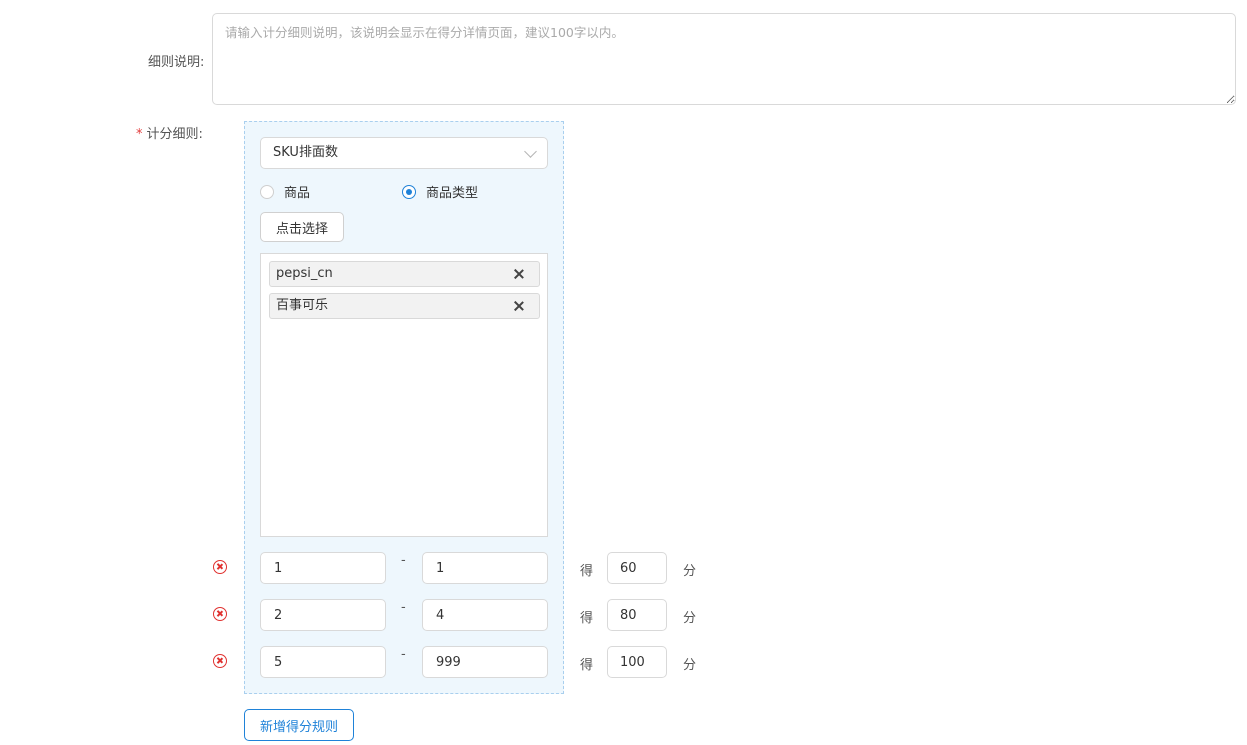  I want to click on description-textarea, so click(724, 59).